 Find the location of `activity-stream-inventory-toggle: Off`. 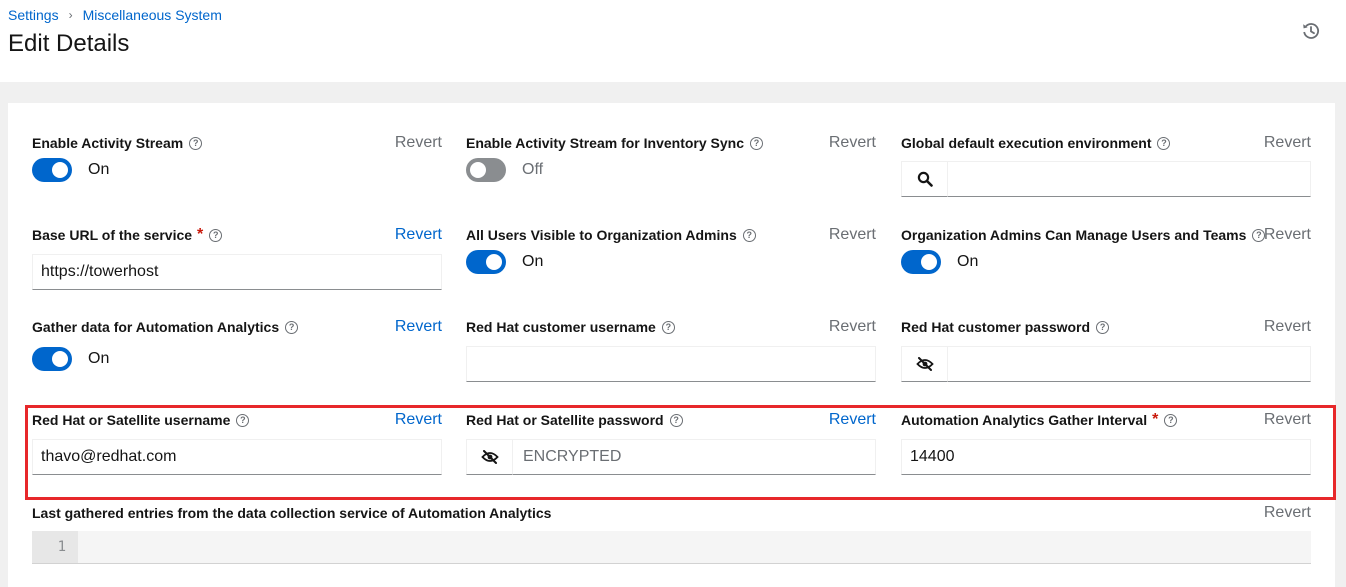

activity-stream-inventory-toggle: Off is located at coordinates (504, 170).